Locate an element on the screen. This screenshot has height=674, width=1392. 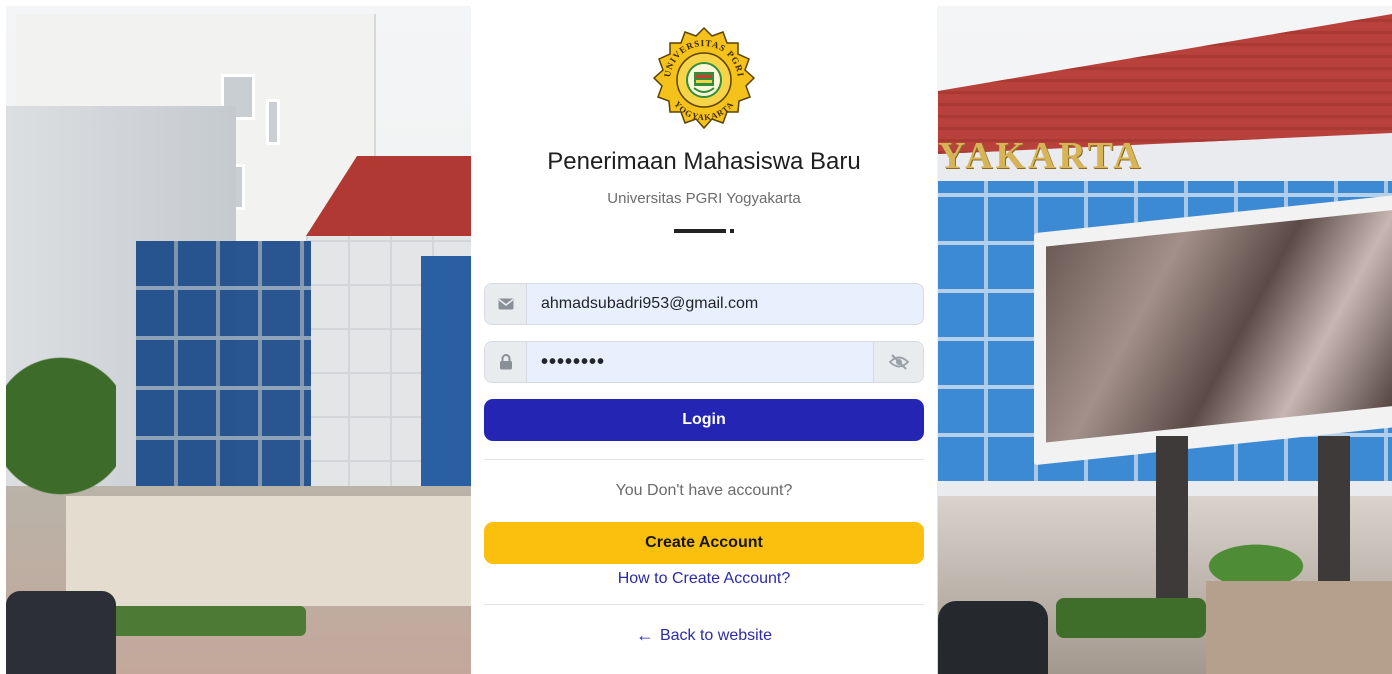
email-input: ahmadsubadri953@gmail.com is located at coordinates (725, 304).